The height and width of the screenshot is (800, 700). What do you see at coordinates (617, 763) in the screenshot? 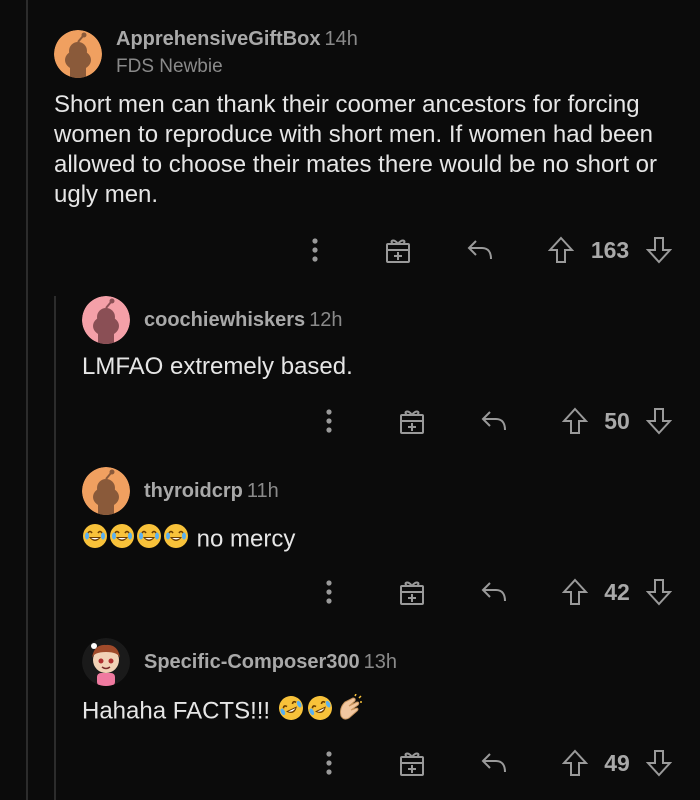
I see `vote-score: 49` at bounding box center [617, 763].